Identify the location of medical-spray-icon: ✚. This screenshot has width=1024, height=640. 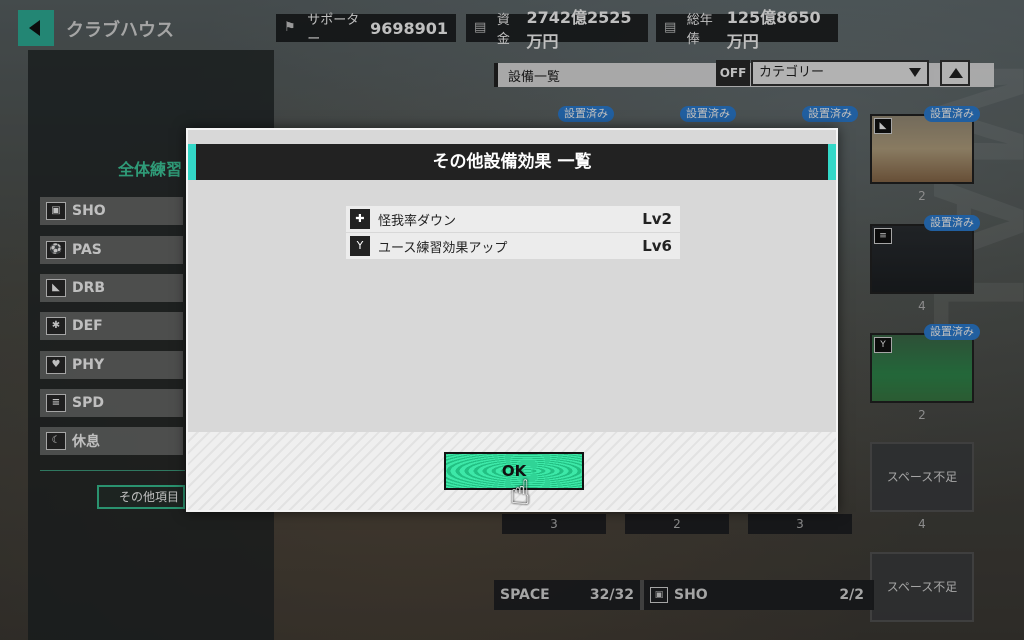
(360, 219).